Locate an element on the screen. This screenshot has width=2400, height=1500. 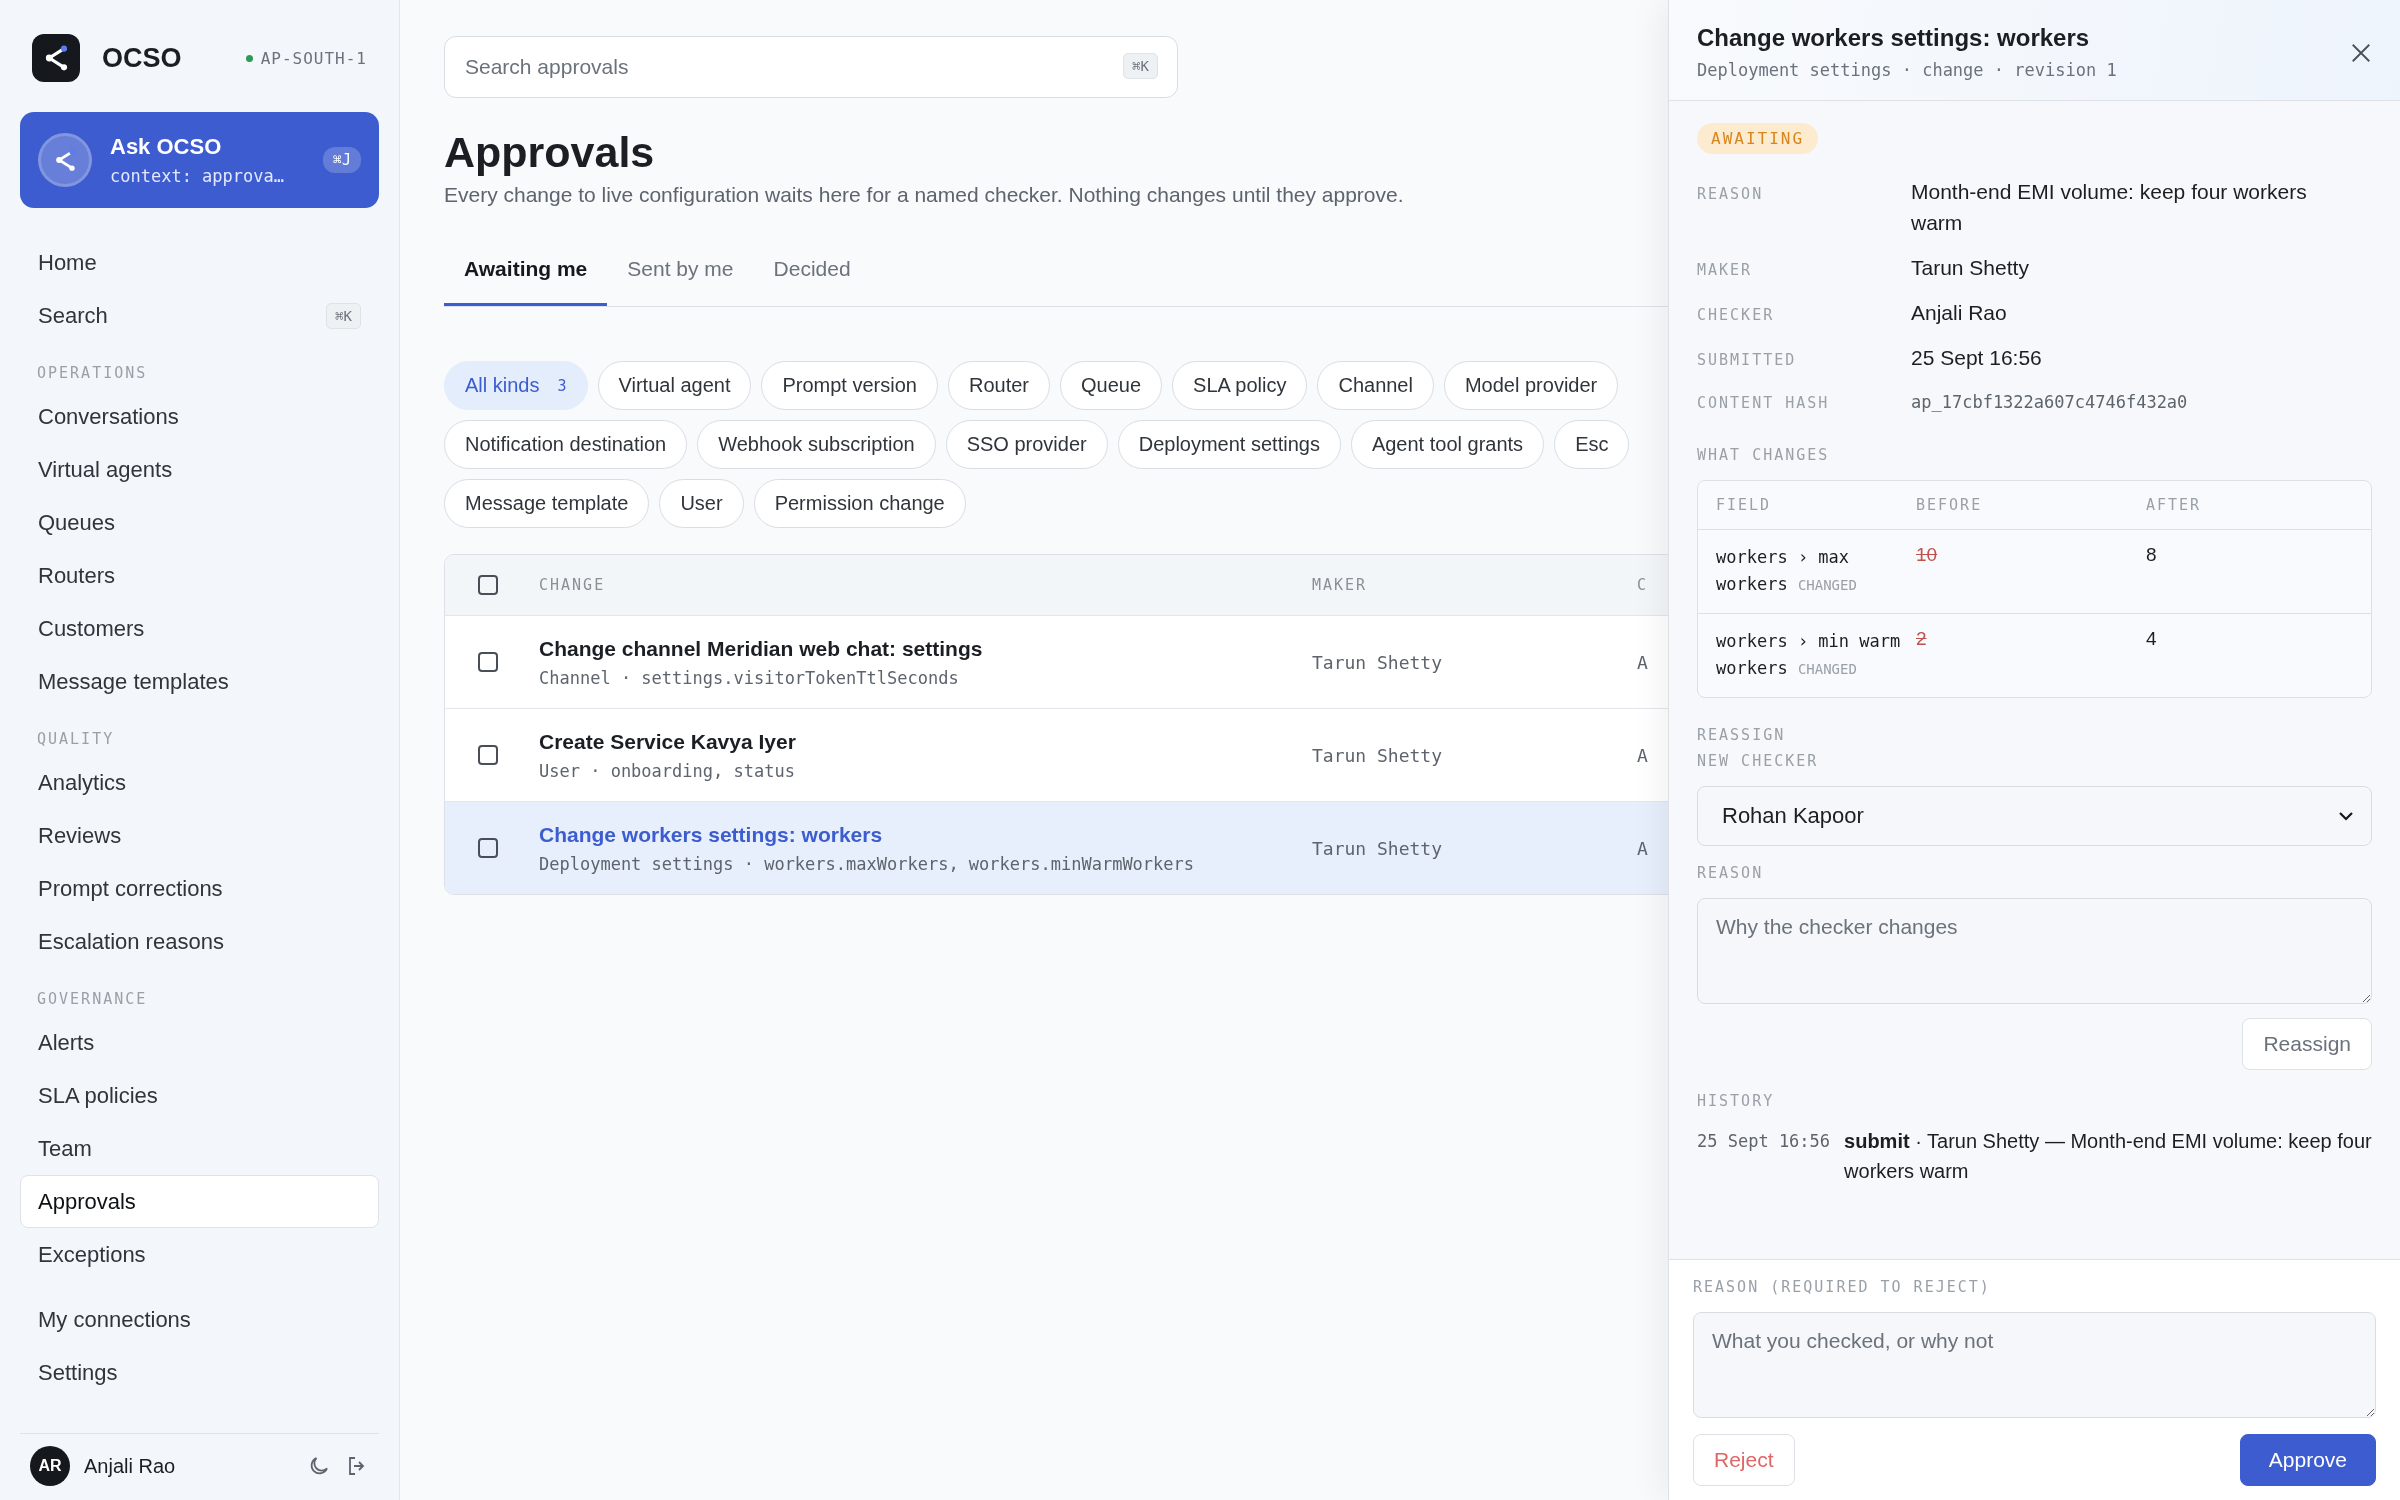
select-all-checkbox is located at coordinates (488, 585).